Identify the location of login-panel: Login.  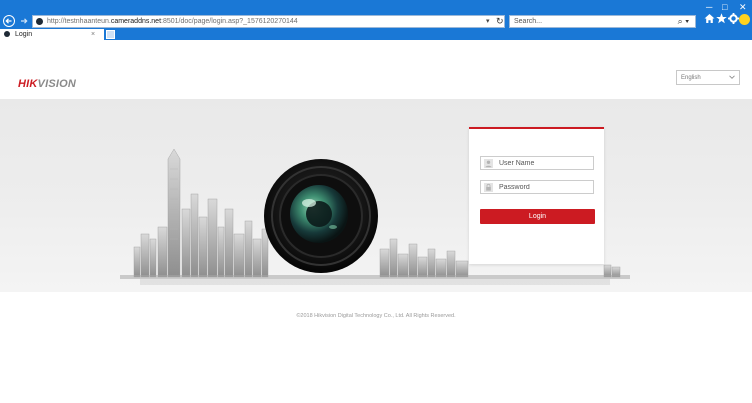
(536, 195).